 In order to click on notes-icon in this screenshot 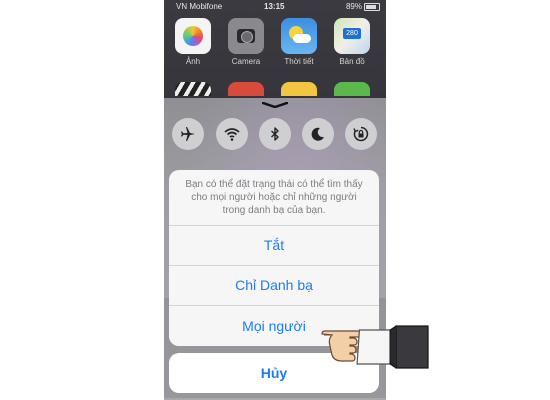, I will do `click(299, 89)`.